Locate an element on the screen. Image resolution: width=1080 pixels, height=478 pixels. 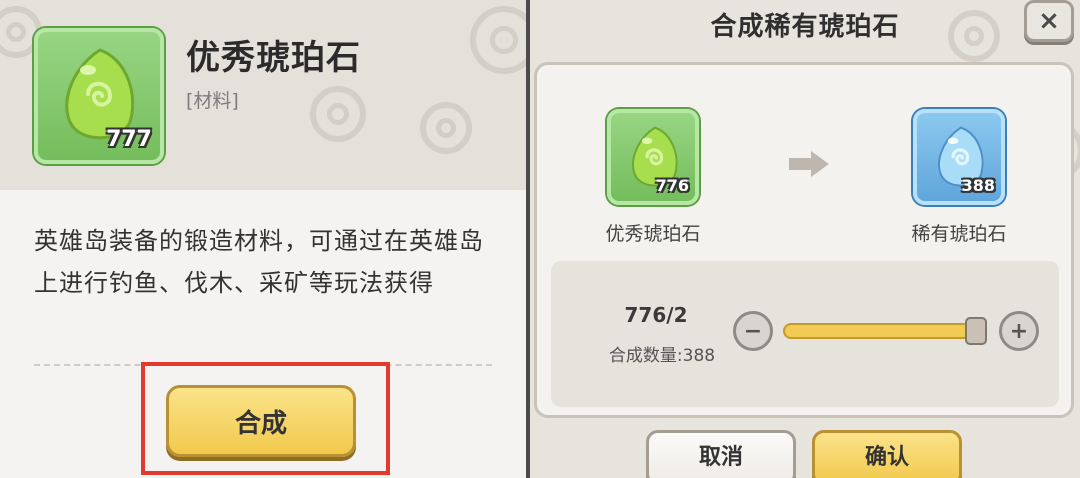
quantity-section: 776/2 合成数量:388 − + is located at coordinates (805, 334).